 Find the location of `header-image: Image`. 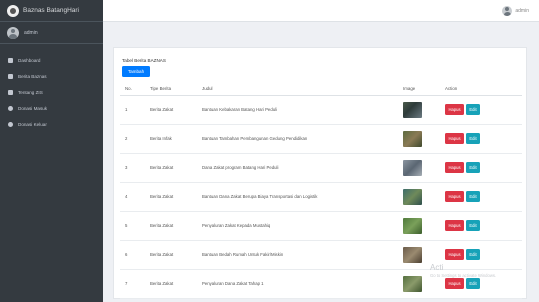

header-image: Image is located at coordinates (409, 88).